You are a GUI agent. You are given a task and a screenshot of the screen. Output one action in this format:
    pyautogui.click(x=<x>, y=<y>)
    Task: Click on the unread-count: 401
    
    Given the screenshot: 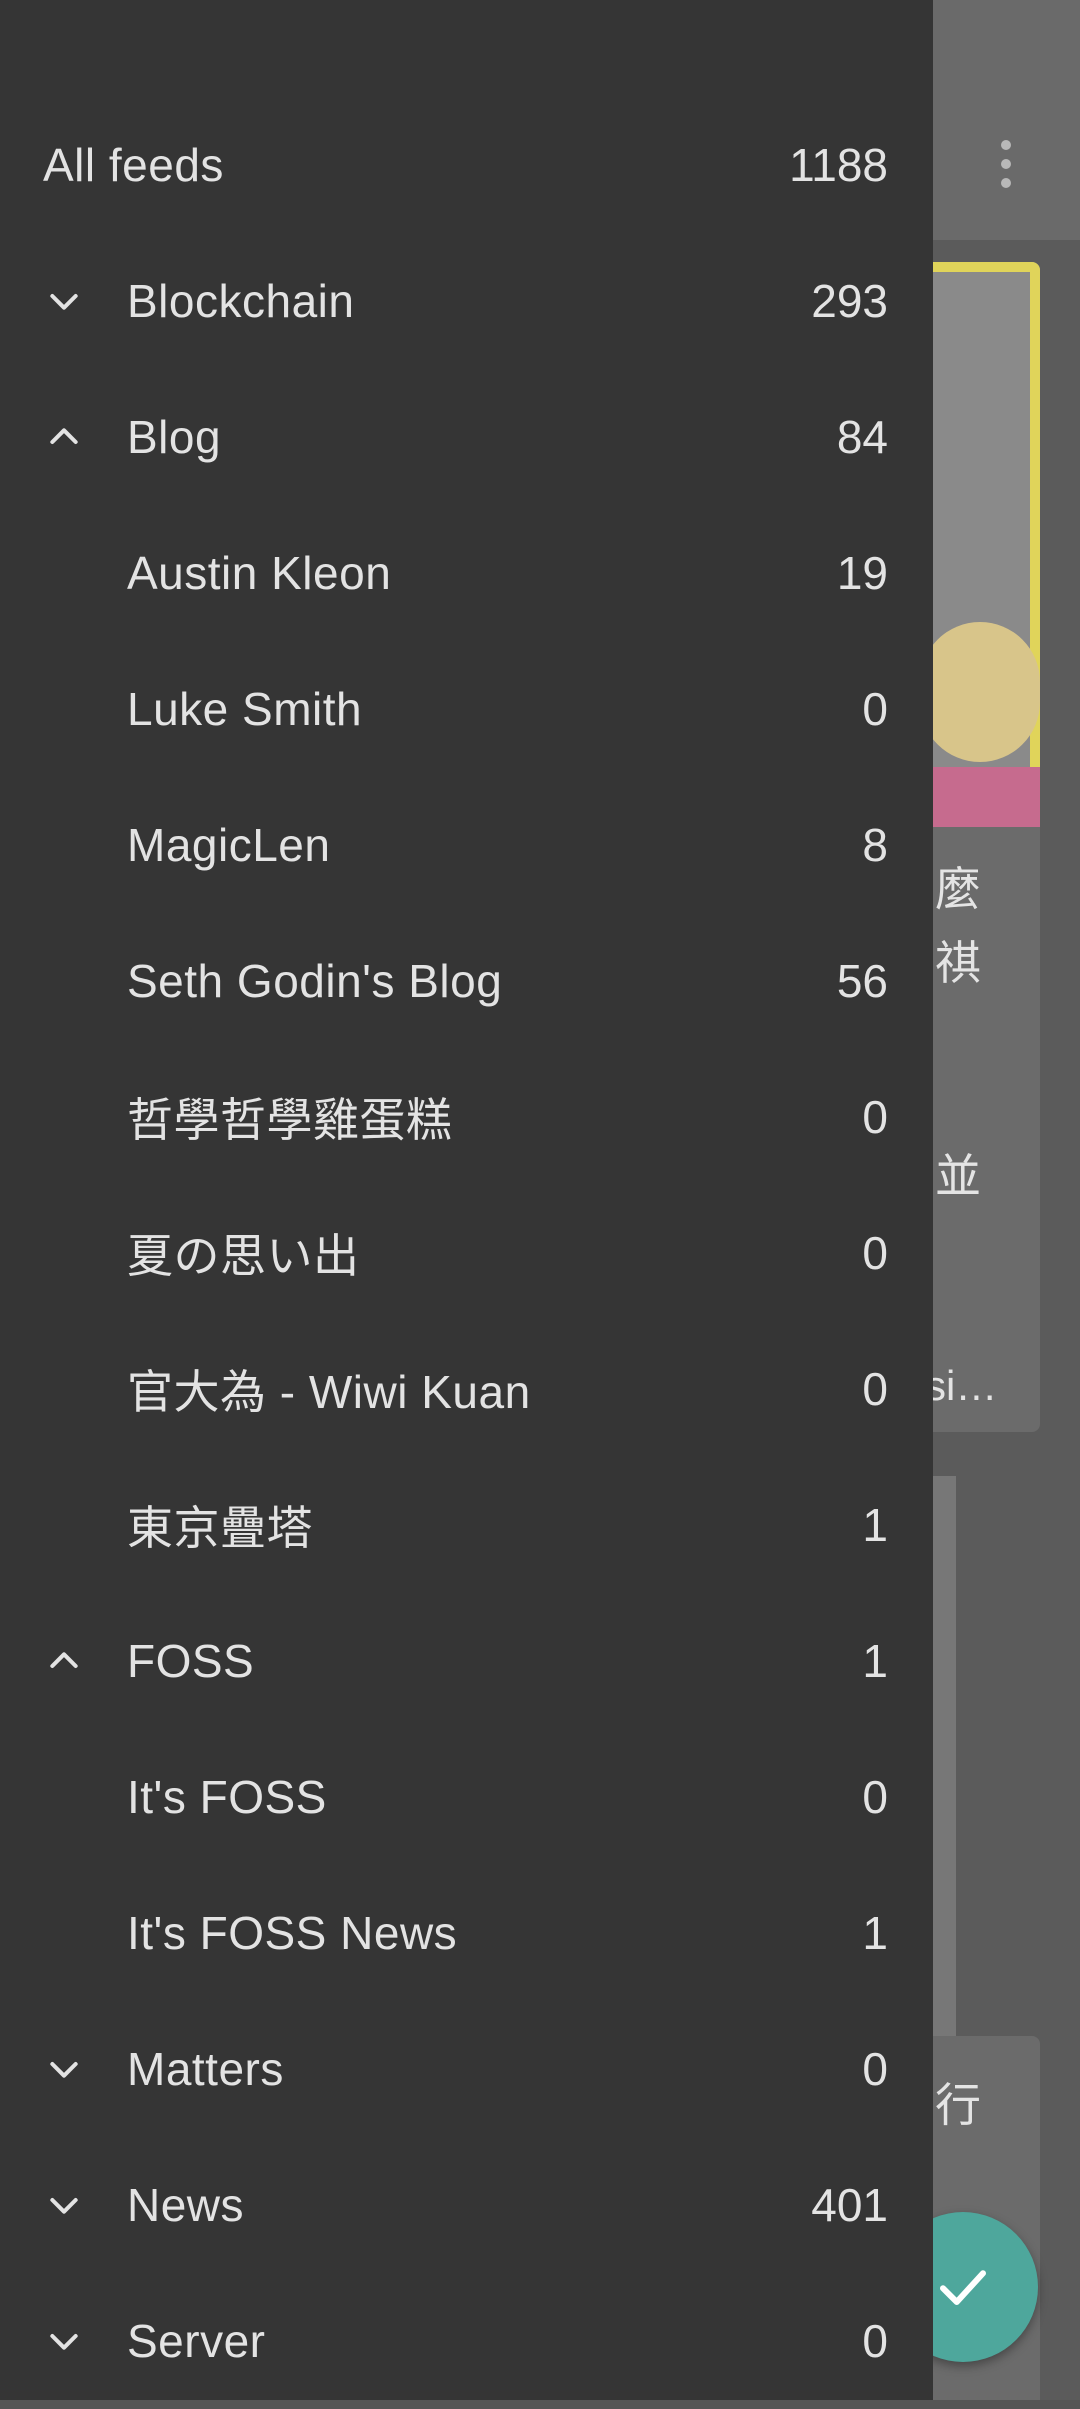 What is the action you would take?
    pyautogui.click(x=849, y=2205)
    